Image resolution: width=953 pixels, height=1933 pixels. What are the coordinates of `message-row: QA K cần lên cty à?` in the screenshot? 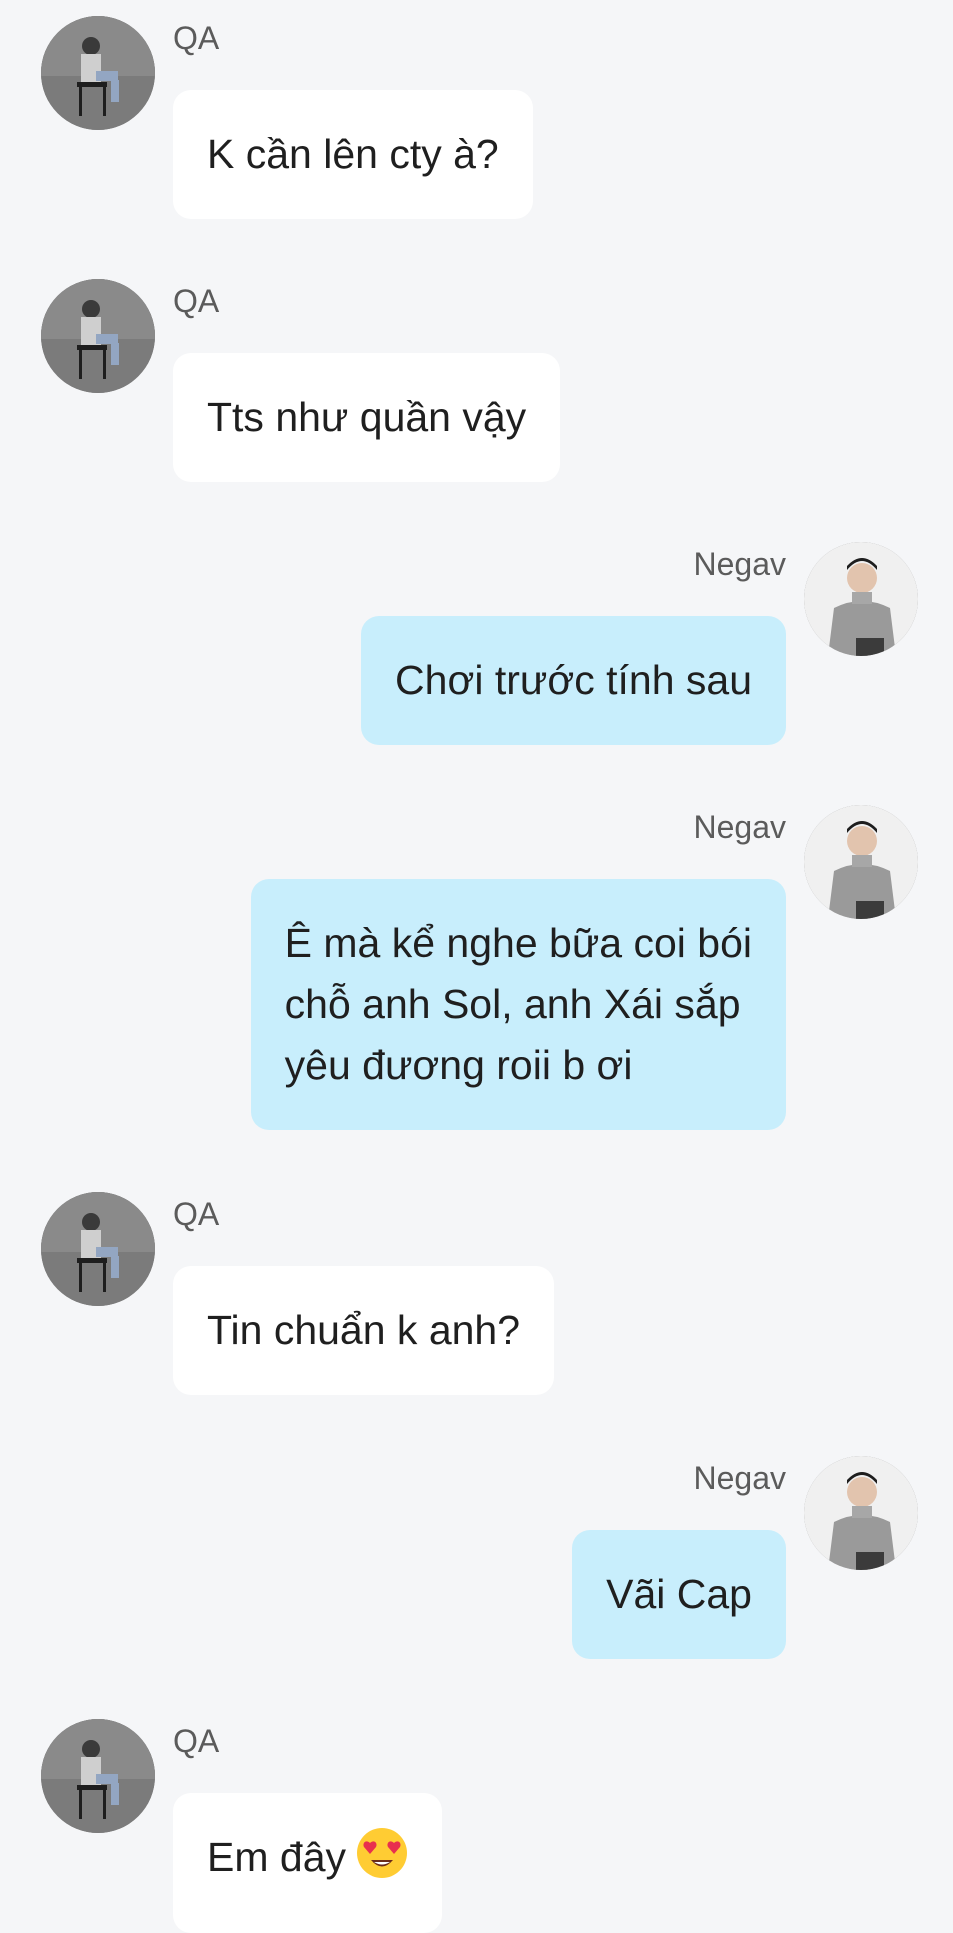 It's located at (476, 121).